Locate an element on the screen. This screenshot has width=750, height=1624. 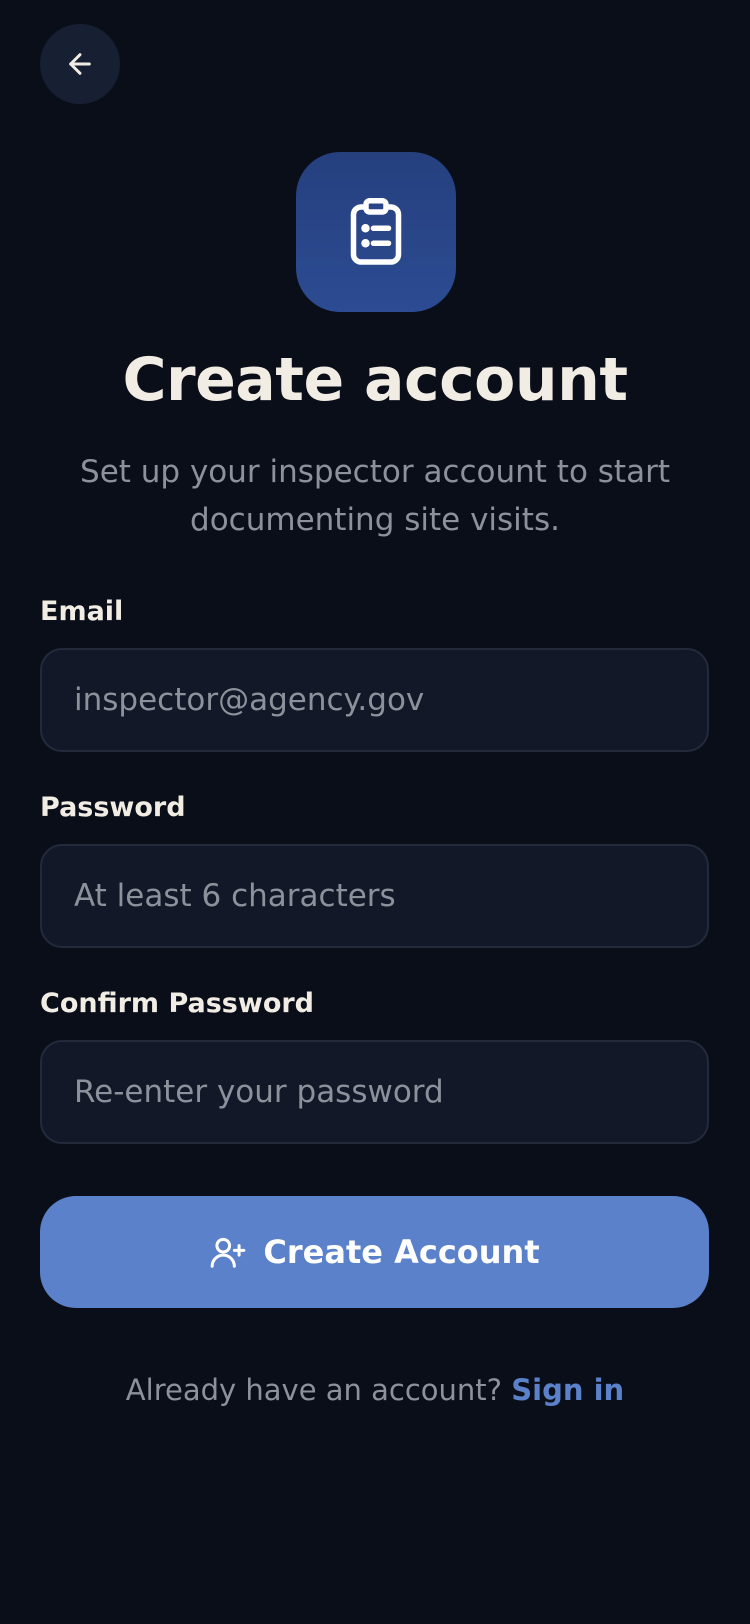
back-button is located at coordinates (80, 64).